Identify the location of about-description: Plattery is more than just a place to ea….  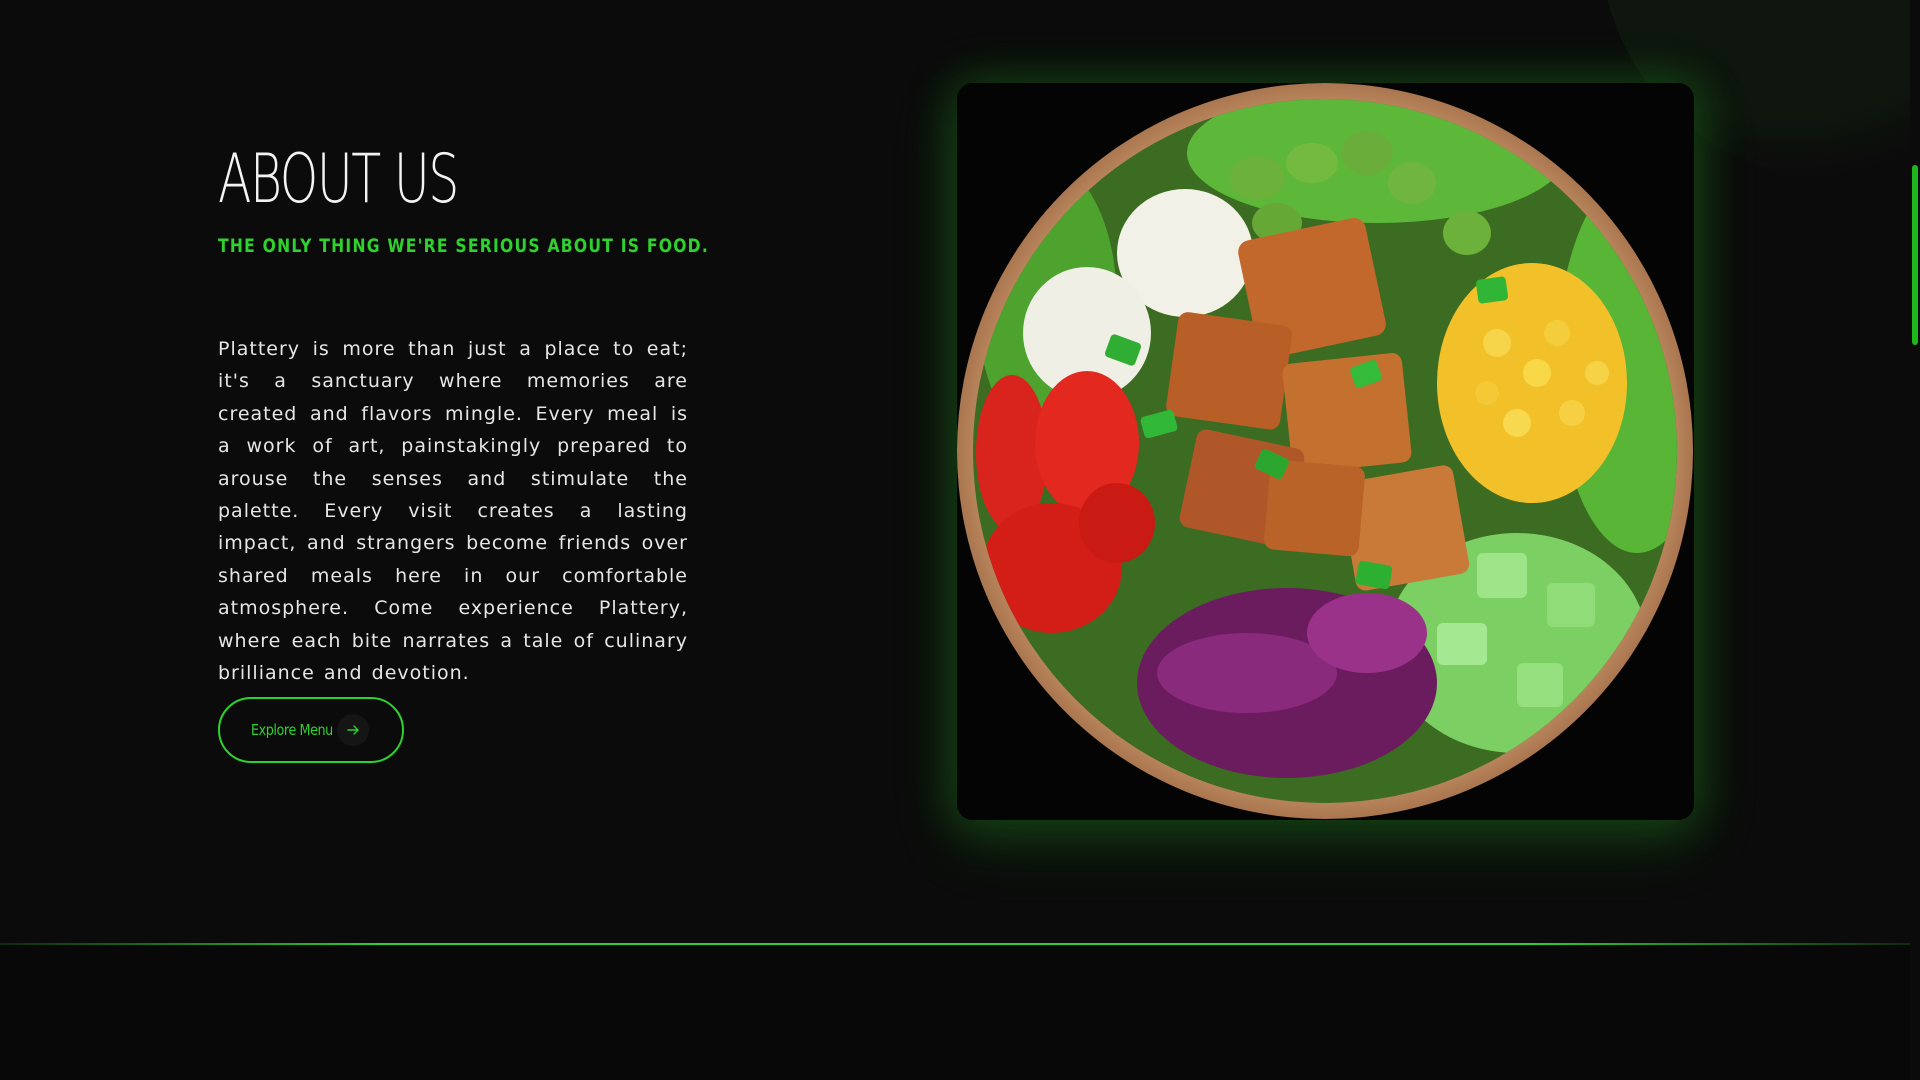
(453, 511).